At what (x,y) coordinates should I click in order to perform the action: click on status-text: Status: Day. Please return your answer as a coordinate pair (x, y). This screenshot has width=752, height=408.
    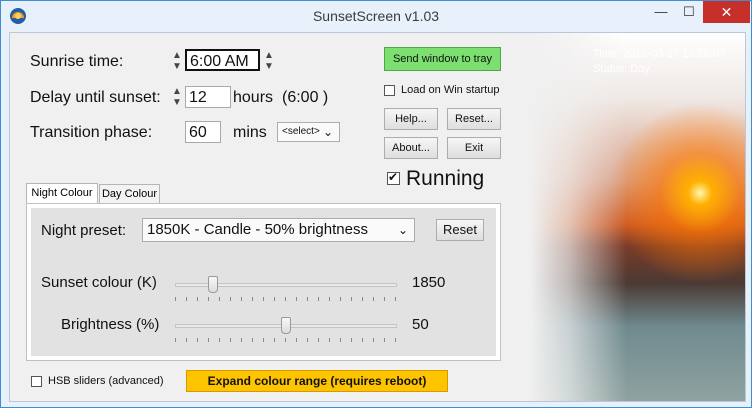
    Looking at the image, I should click on (621, 69).